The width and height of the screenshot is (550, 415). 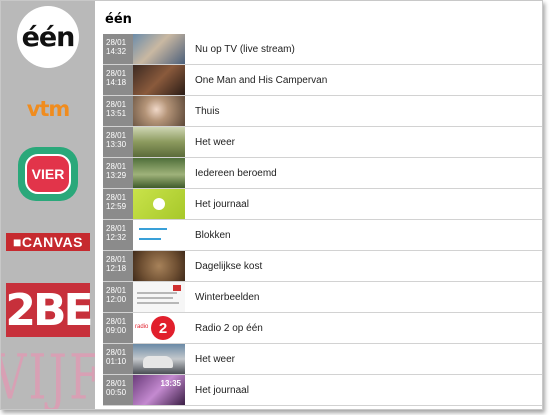 I want to click on channel-vier-logo: VIER, so click(x=48, y=174).